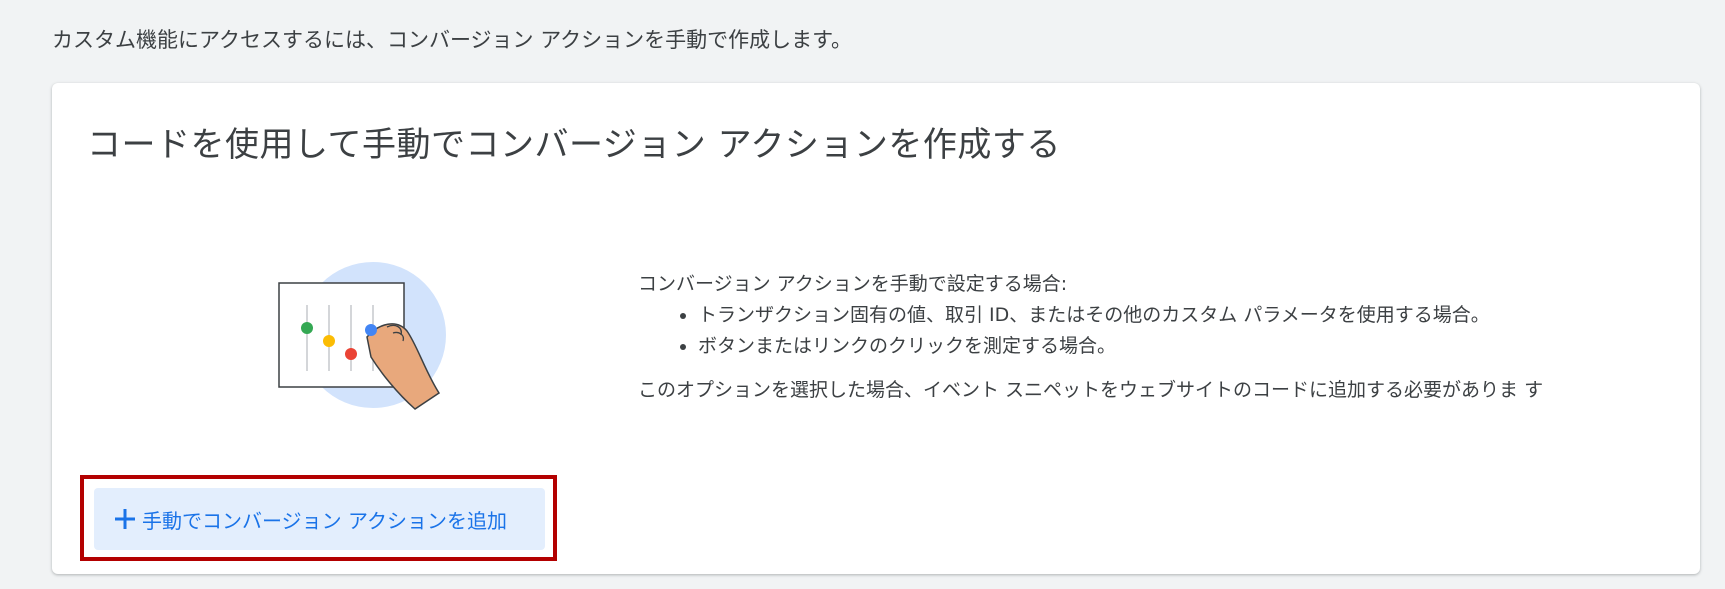 The image size is (1725, 589). I want to click on add-button-label: 手動でコンバージョン アクションを追加, so click(324, 520).